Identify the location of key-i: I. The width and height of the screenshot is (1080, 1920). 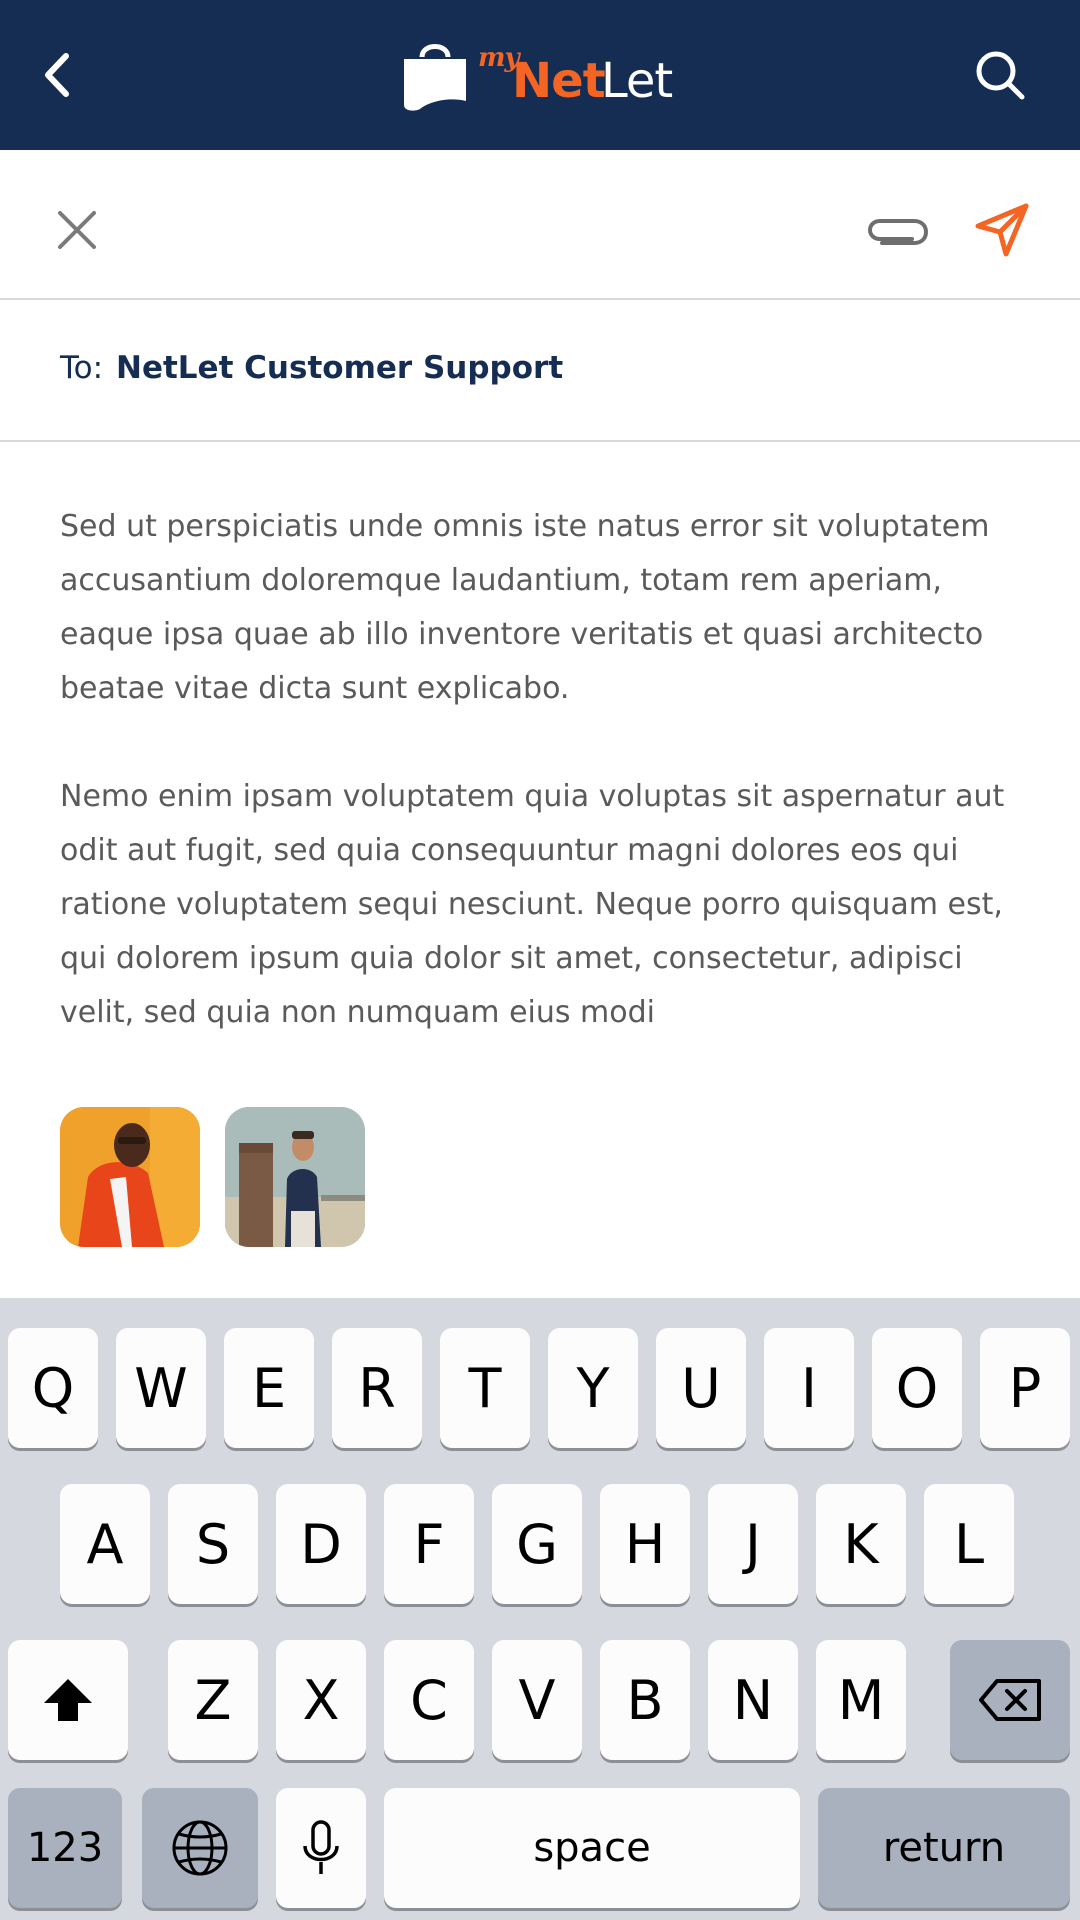
(809, 1388).